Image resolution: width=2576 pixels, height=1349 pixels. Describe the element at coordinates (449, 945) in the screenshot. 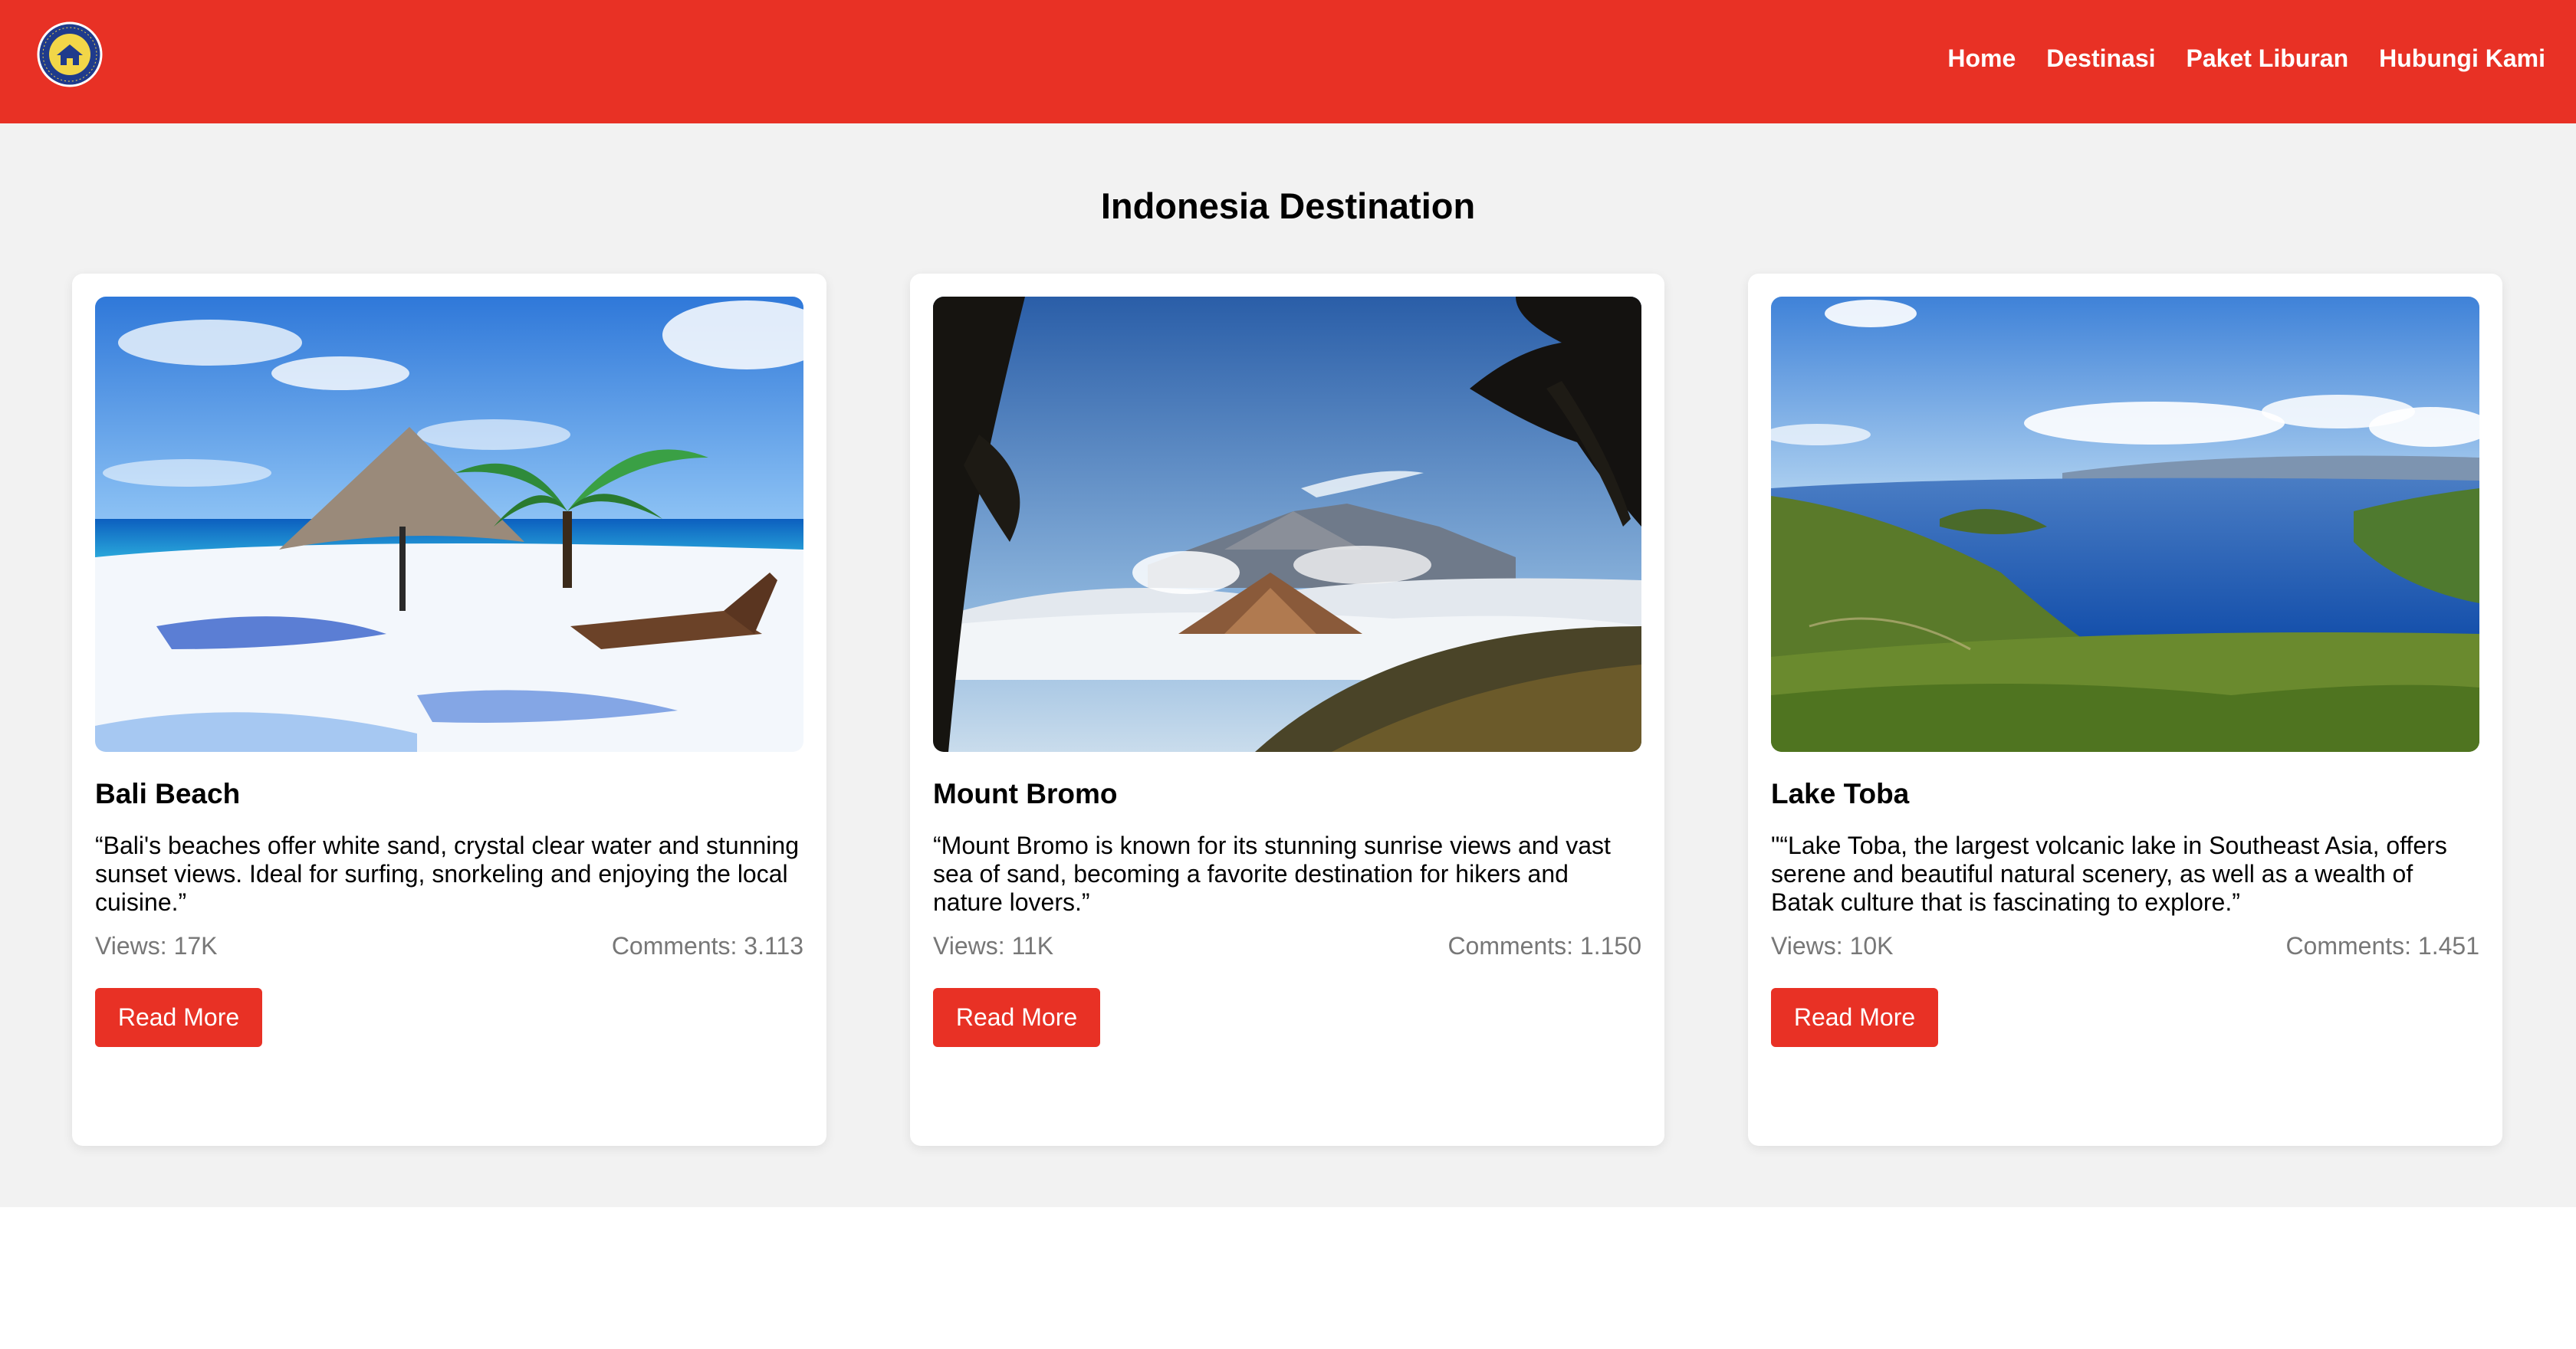

I see `card-stats: Views: 17K Comments: 3.113` at that location.